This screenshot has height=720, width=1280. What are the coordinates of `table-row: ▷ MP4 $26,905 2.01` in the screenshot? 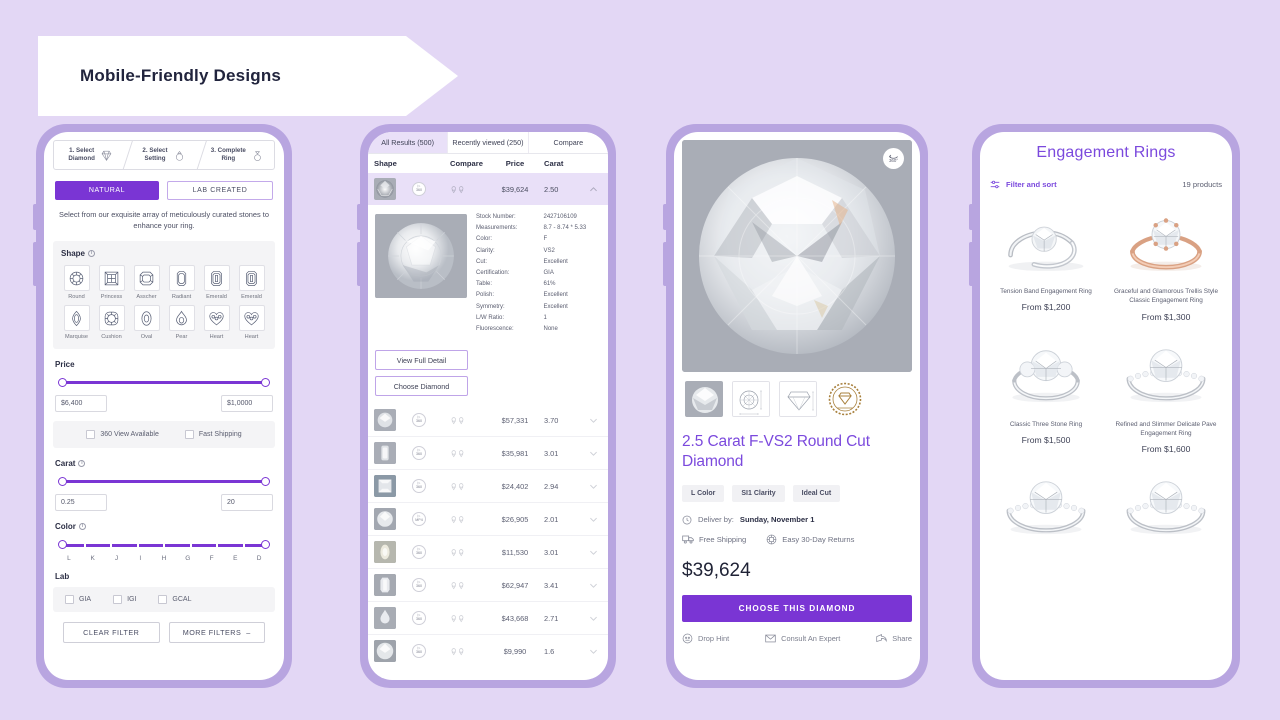 It's located at (488, 520).